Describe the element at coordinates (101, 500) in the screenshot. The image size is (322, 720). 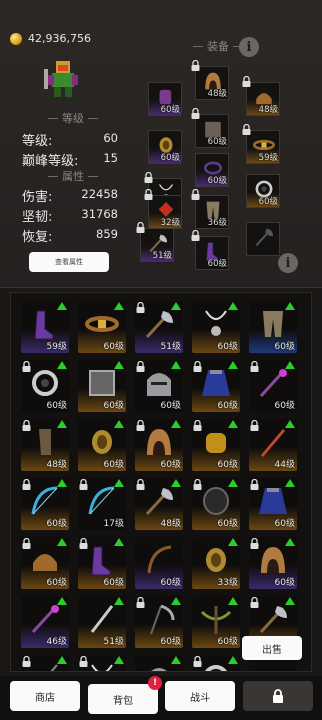
I see `blue-bow-icon` at that location.